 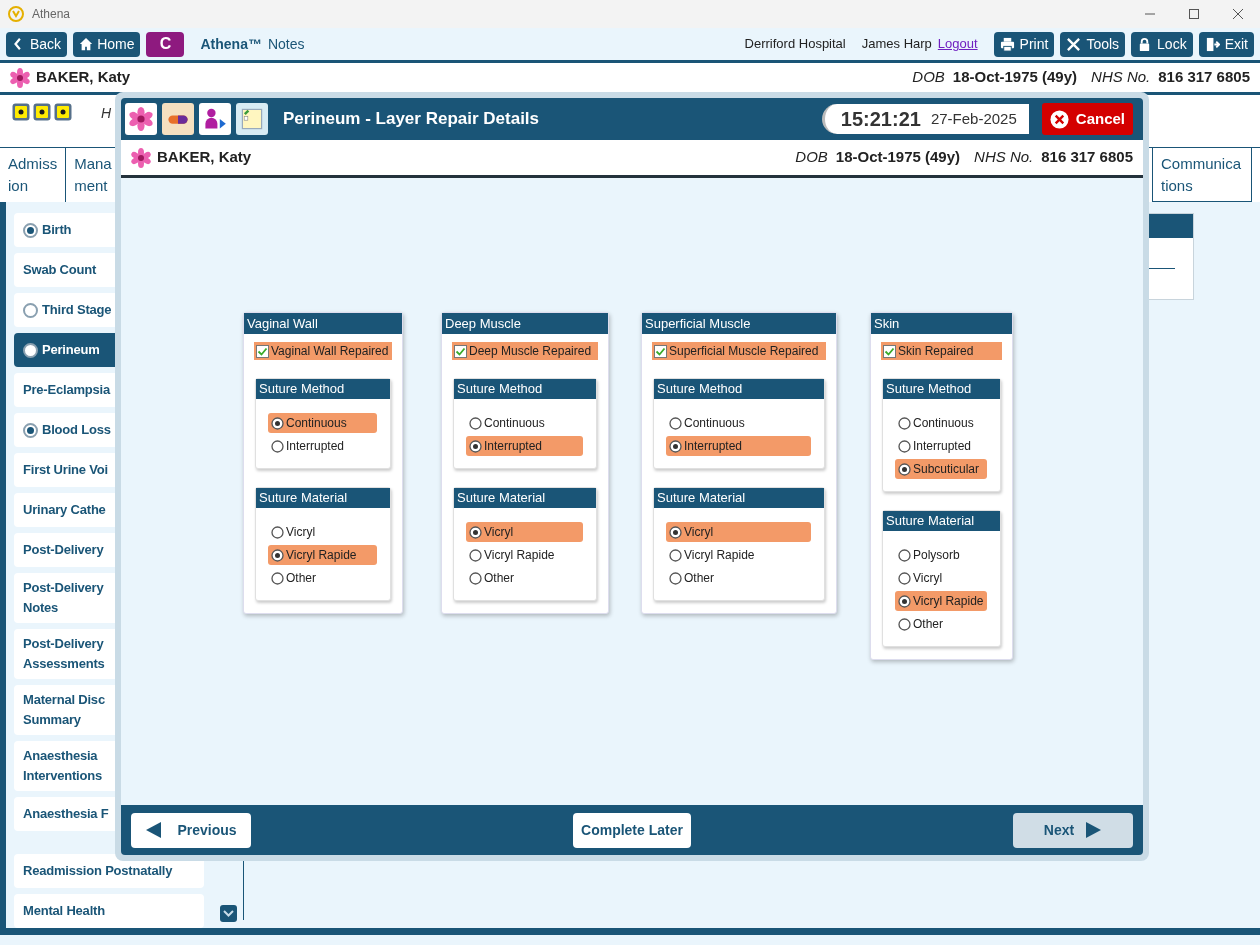 I want to click on repaired-checkbox: Superficial Muscle Repaired, so click(x=739, y=351).